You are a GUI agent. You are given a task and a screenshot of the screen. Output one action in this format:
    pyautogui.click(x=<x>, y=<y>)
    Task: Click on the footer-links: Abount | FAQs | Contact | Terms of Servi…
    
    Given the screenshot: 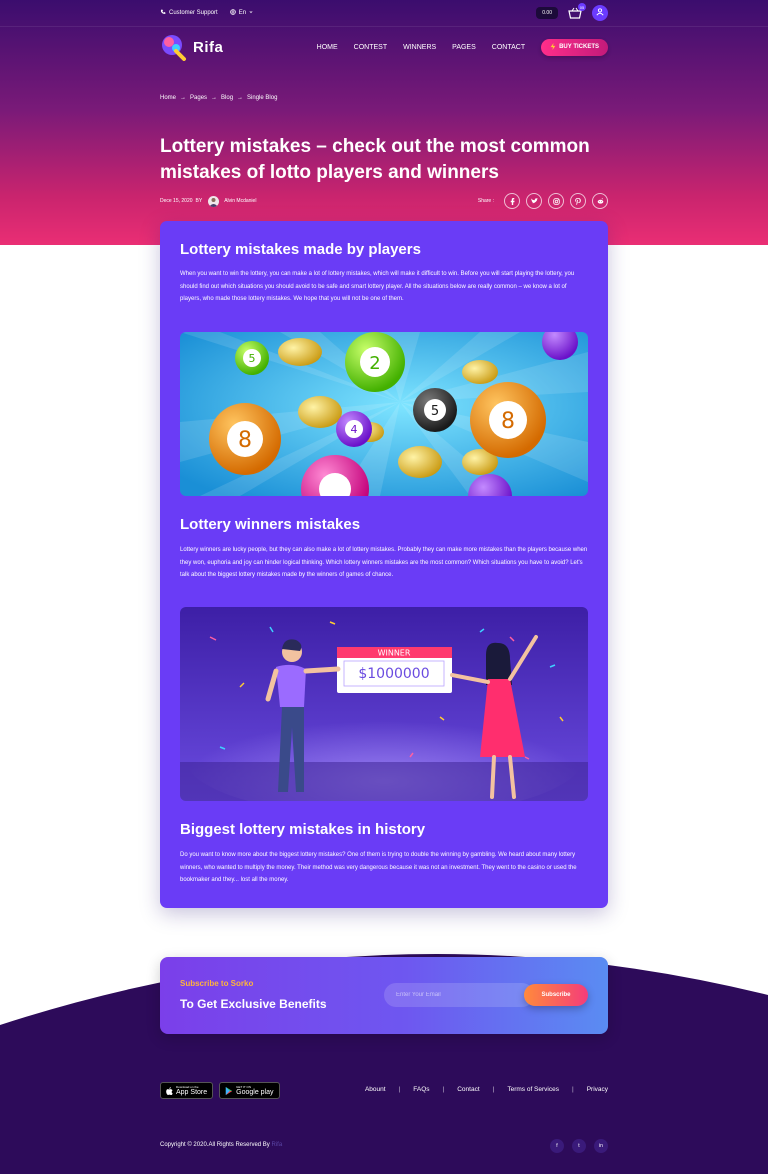 What is the action you would take?
    pyautogui.click(x=486, y=1089)
    